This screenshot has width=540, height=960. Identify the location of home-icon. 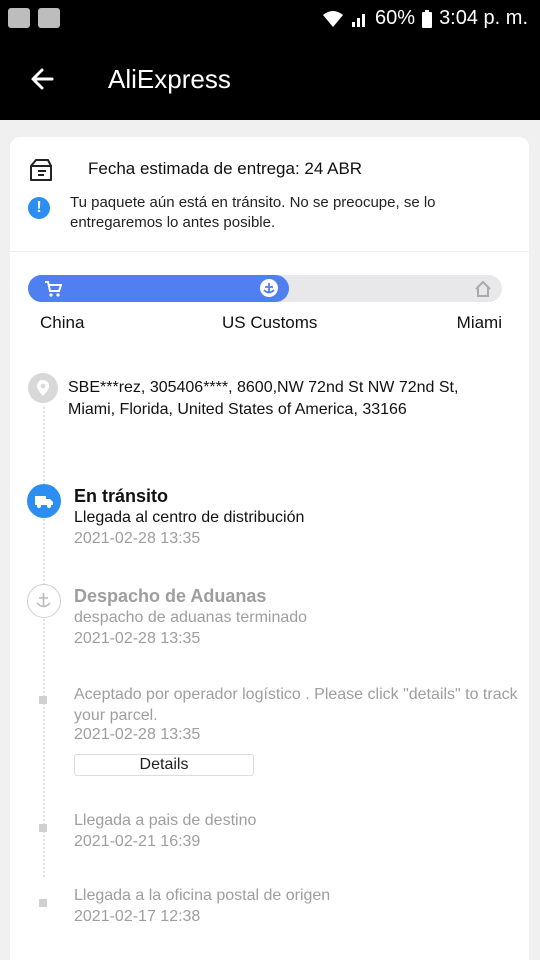
(483, 288).